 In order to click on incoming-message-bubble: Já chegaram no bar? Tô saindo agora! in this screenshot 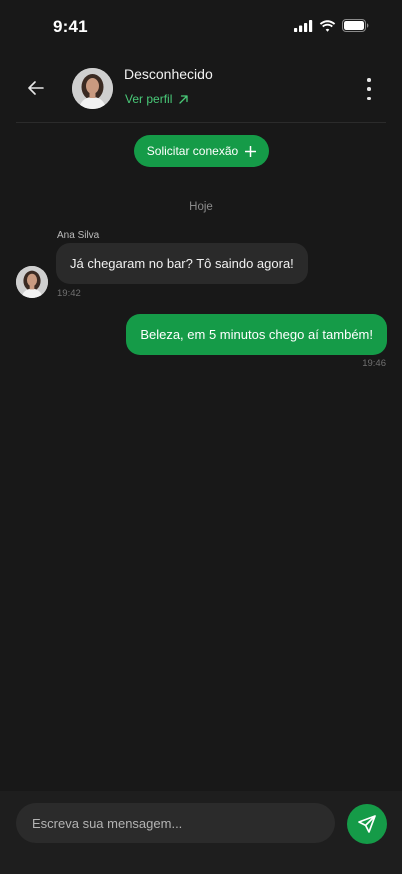, I will do `click(182, 263)`.